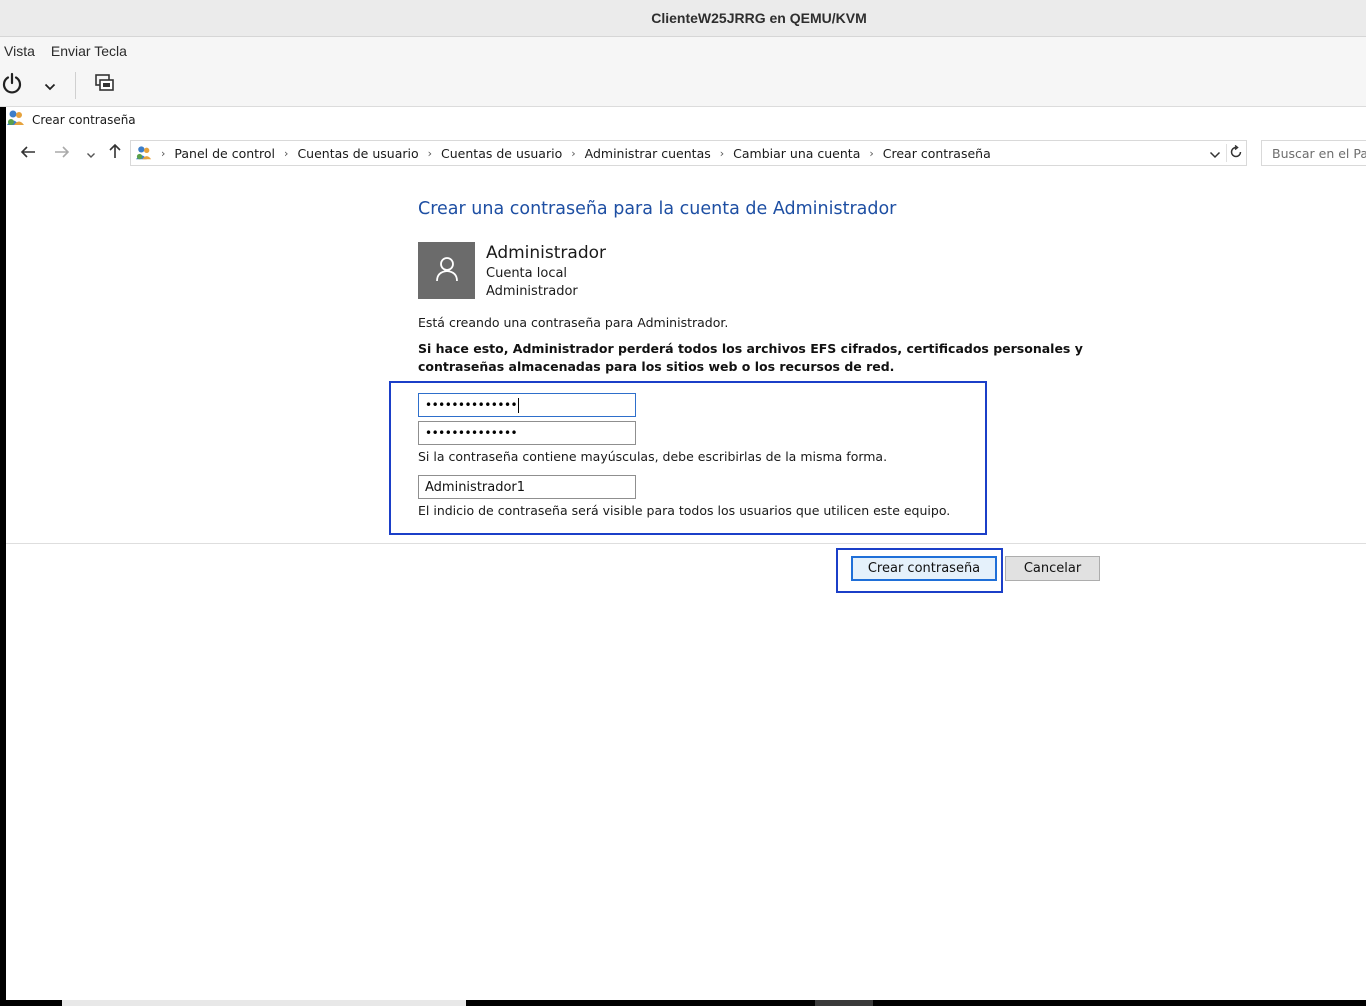  I want to click on menu-vista: Vista, so click(19, 51).